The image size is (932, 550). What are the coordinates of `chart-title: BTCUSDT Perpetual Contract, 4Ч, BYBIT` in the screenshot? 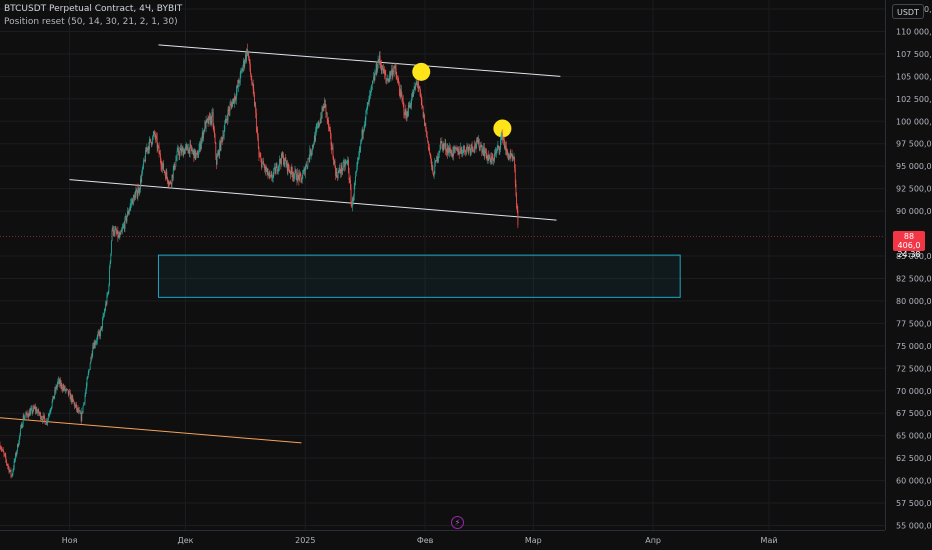 It's located at (93, 9).